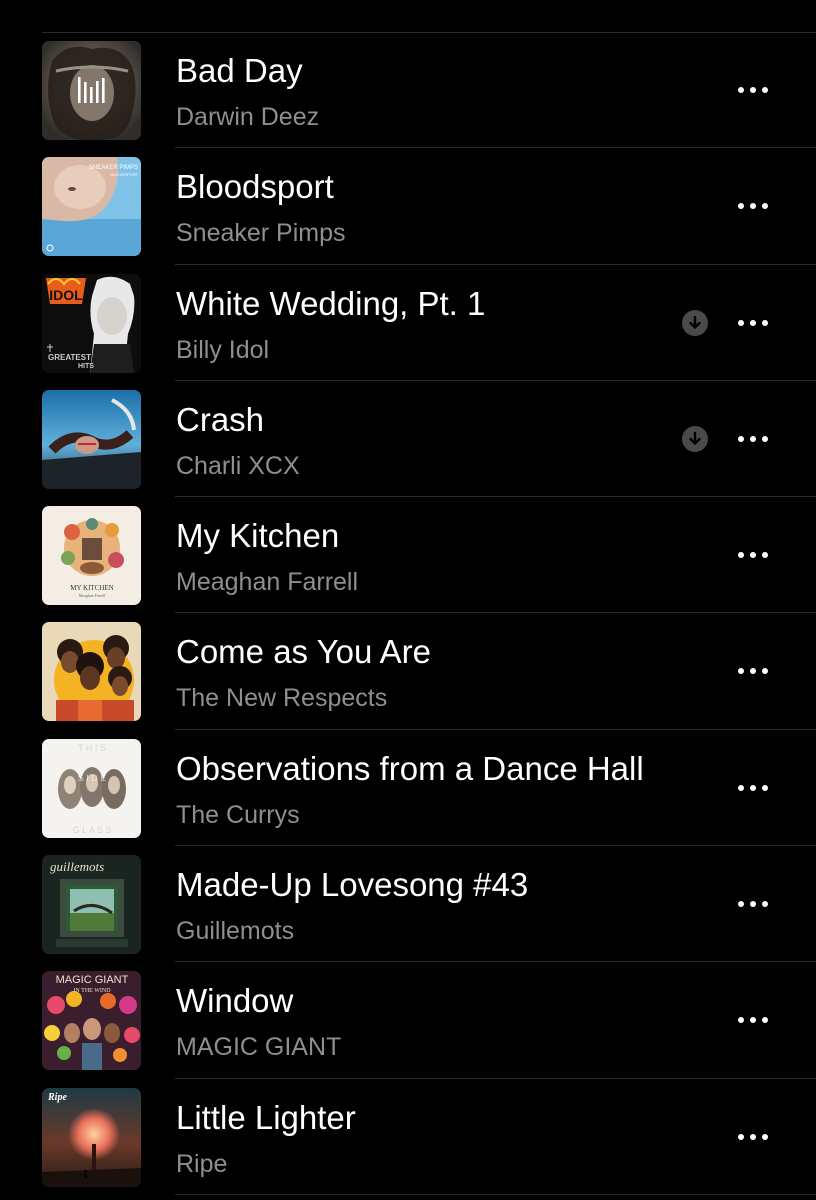 This screenshot has height=1200, width=816. Describe the element at coordinates (91, 323) in the screenshot. I see `album-art-billy-idol-greatest-hits: IDOL GREATEST HITS` at that location.